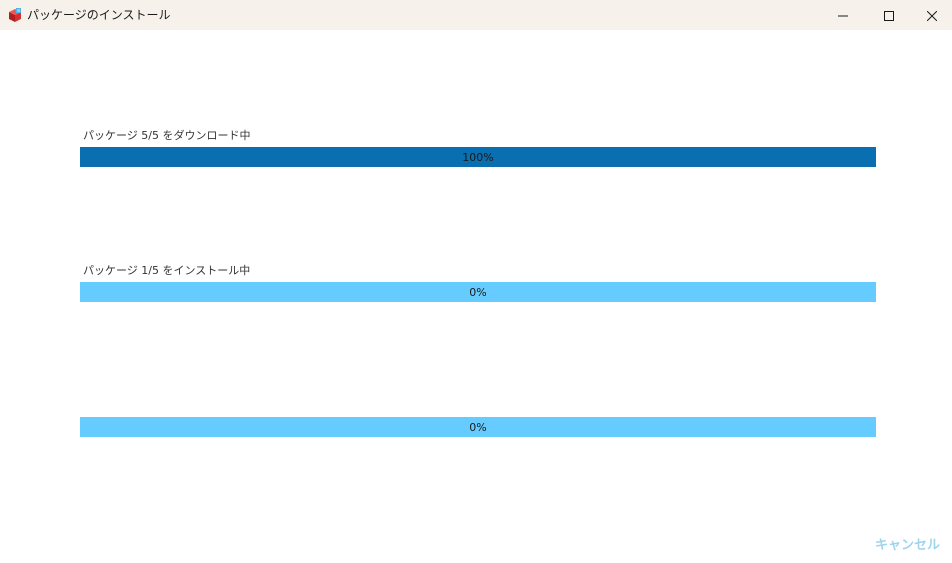 This screenshot has width=952, height=563. What do you see at coordinates (476, 15) in the screenshot?
I see `title-bar: パッケージのインストール` at bounding box center [476, 15].